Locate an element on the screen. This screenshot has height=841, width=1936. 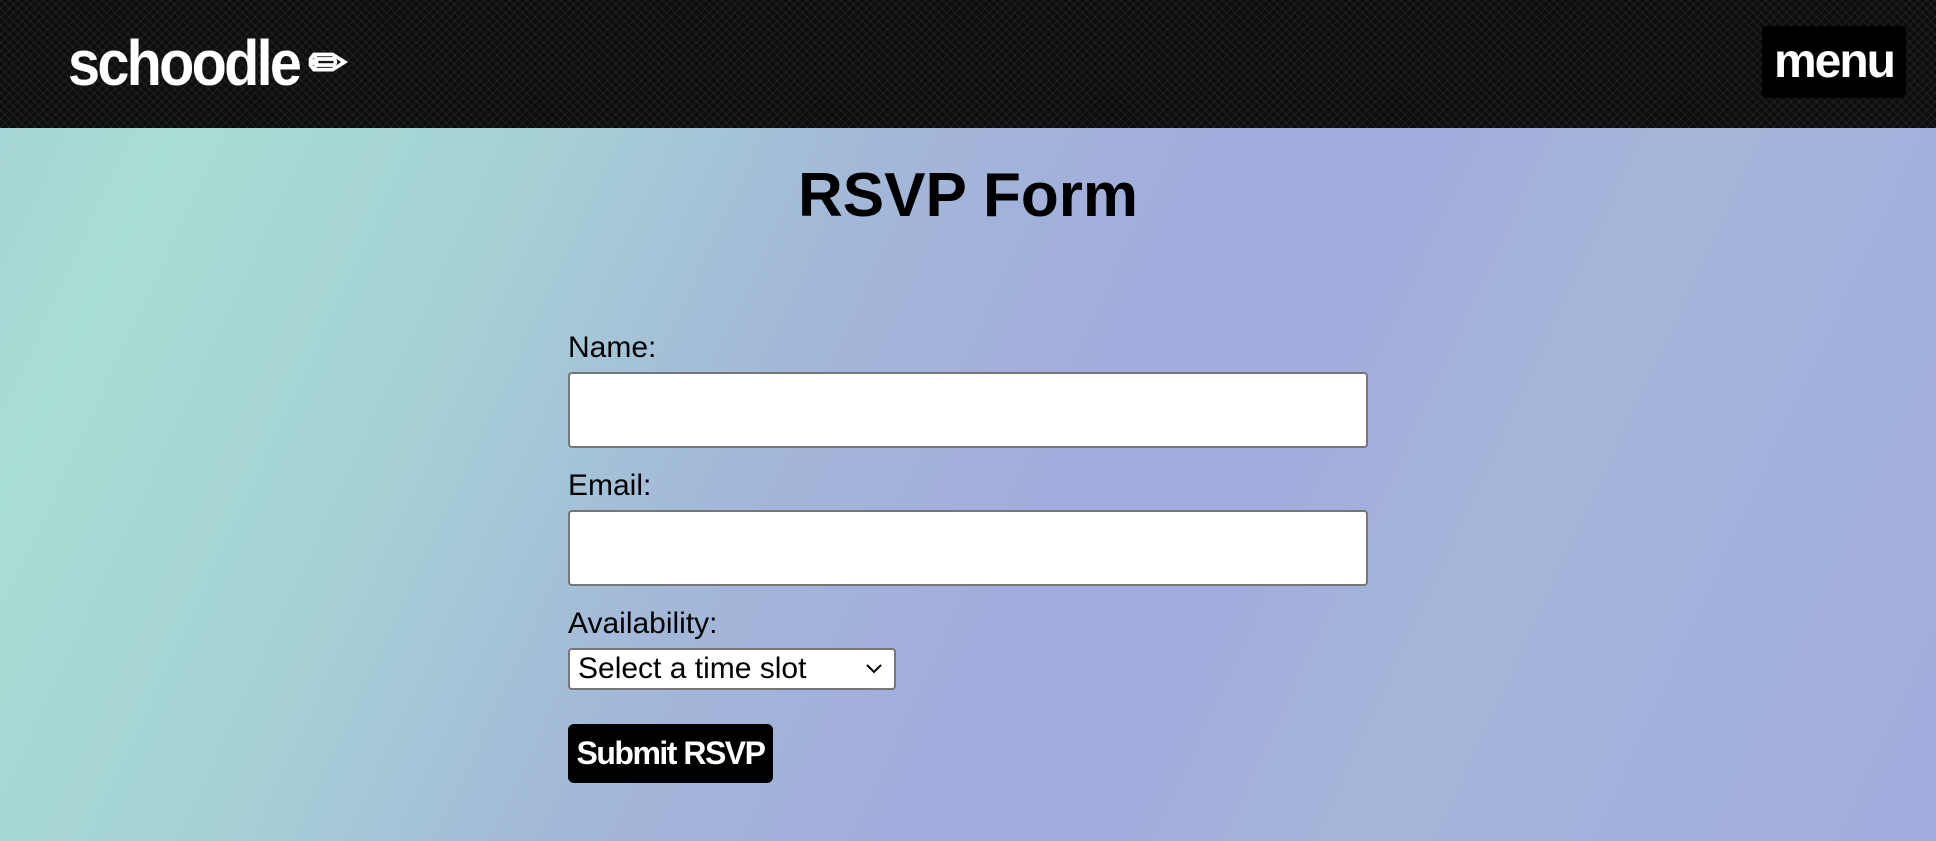
email-field is located at coordinates (968, 548).